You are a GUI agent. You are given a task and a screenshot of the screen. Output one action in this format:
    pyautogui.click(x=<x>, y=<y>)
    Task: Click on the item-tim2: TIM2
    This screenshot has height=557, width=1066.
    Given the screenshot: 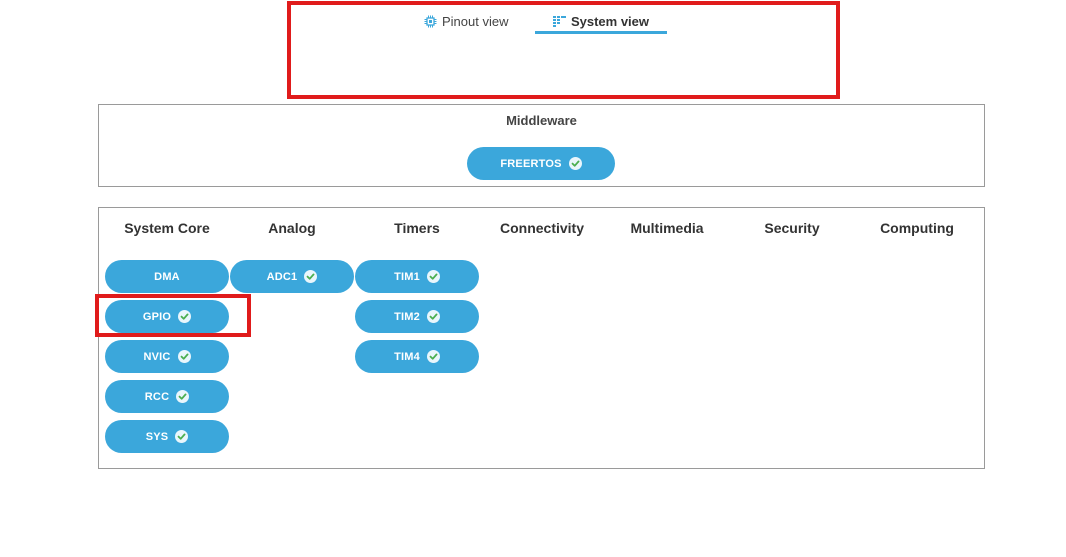 What is the action you would take?
    pyautogui.click(x=417, y=316)
    